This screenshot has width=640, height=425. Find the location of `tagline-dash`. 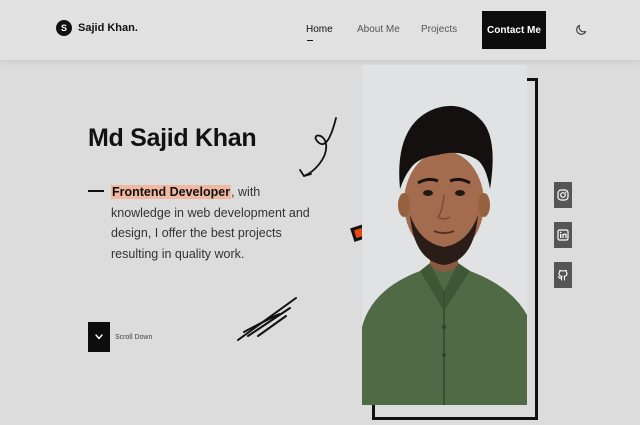

tagline-dash is located at coordinates (96, 191).